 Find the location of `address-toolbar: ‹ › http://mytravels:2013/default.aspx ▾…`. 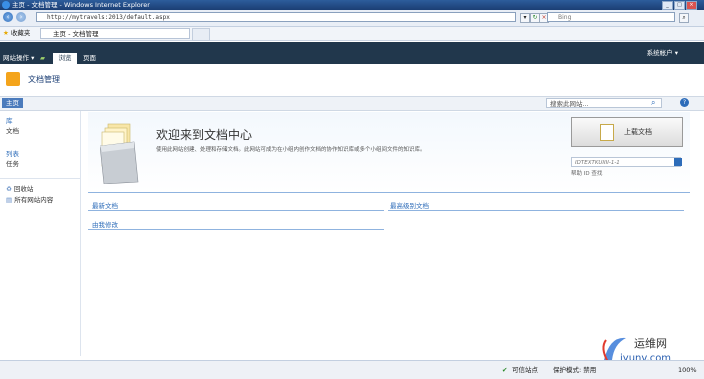

address-toolbar: ‹ › http://mytravels:2013/default.aspx ▾… is located at coordinates (352, 18).